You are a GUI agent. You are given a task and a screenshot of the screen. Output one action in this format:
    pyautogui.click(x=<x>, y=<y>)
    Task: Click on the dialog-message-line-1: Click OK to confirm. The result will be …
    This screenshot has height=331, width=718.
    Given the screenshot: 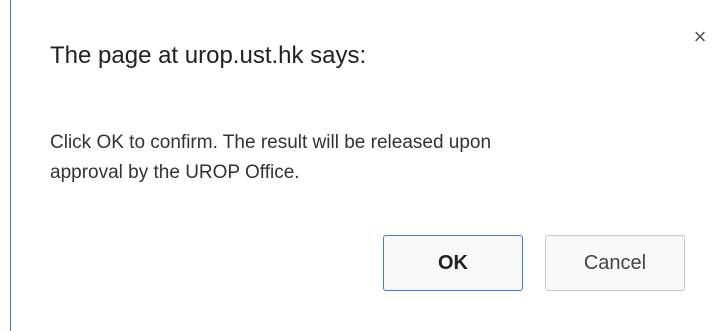 What is the action you would take?
    pyautogui.click(x=271, y=142)
    